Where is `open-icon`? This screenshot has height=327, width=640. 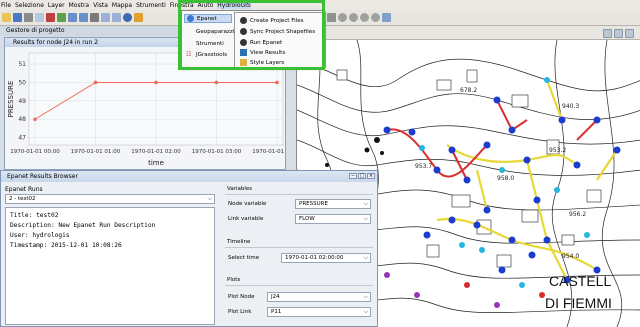 open-icon is located at coordinates (6, 17).